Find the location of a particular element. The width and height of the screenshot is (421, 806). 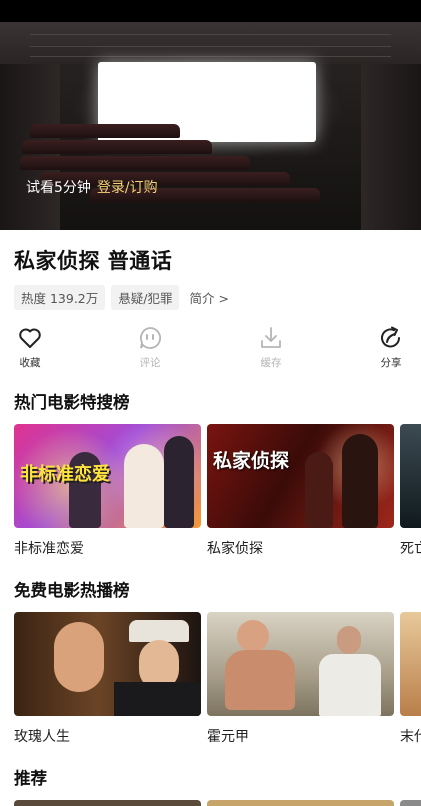

movie-card: 末代 is located at coordinates (410, 679).